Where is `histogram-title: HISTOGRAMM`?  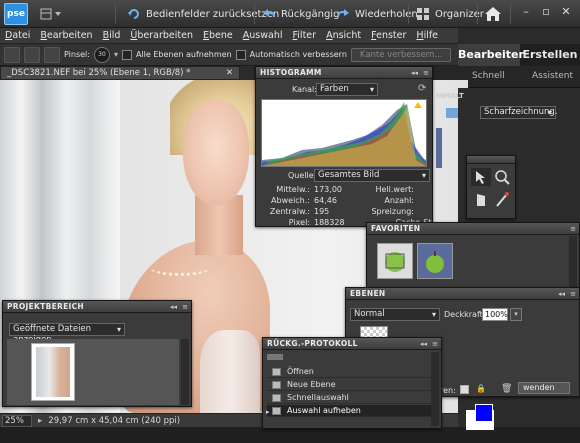
histogram-title: HISTOGRAMM is located at coordinates (344, 73).